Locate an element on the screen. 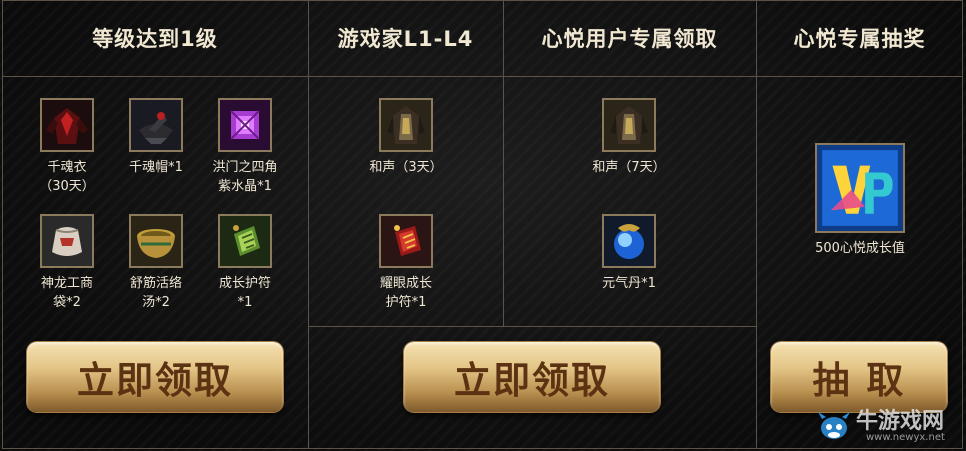 The height and width of the screenshot is (451, 966). reward-item: 成长护符 *1 is located at coordinates (245, 263).